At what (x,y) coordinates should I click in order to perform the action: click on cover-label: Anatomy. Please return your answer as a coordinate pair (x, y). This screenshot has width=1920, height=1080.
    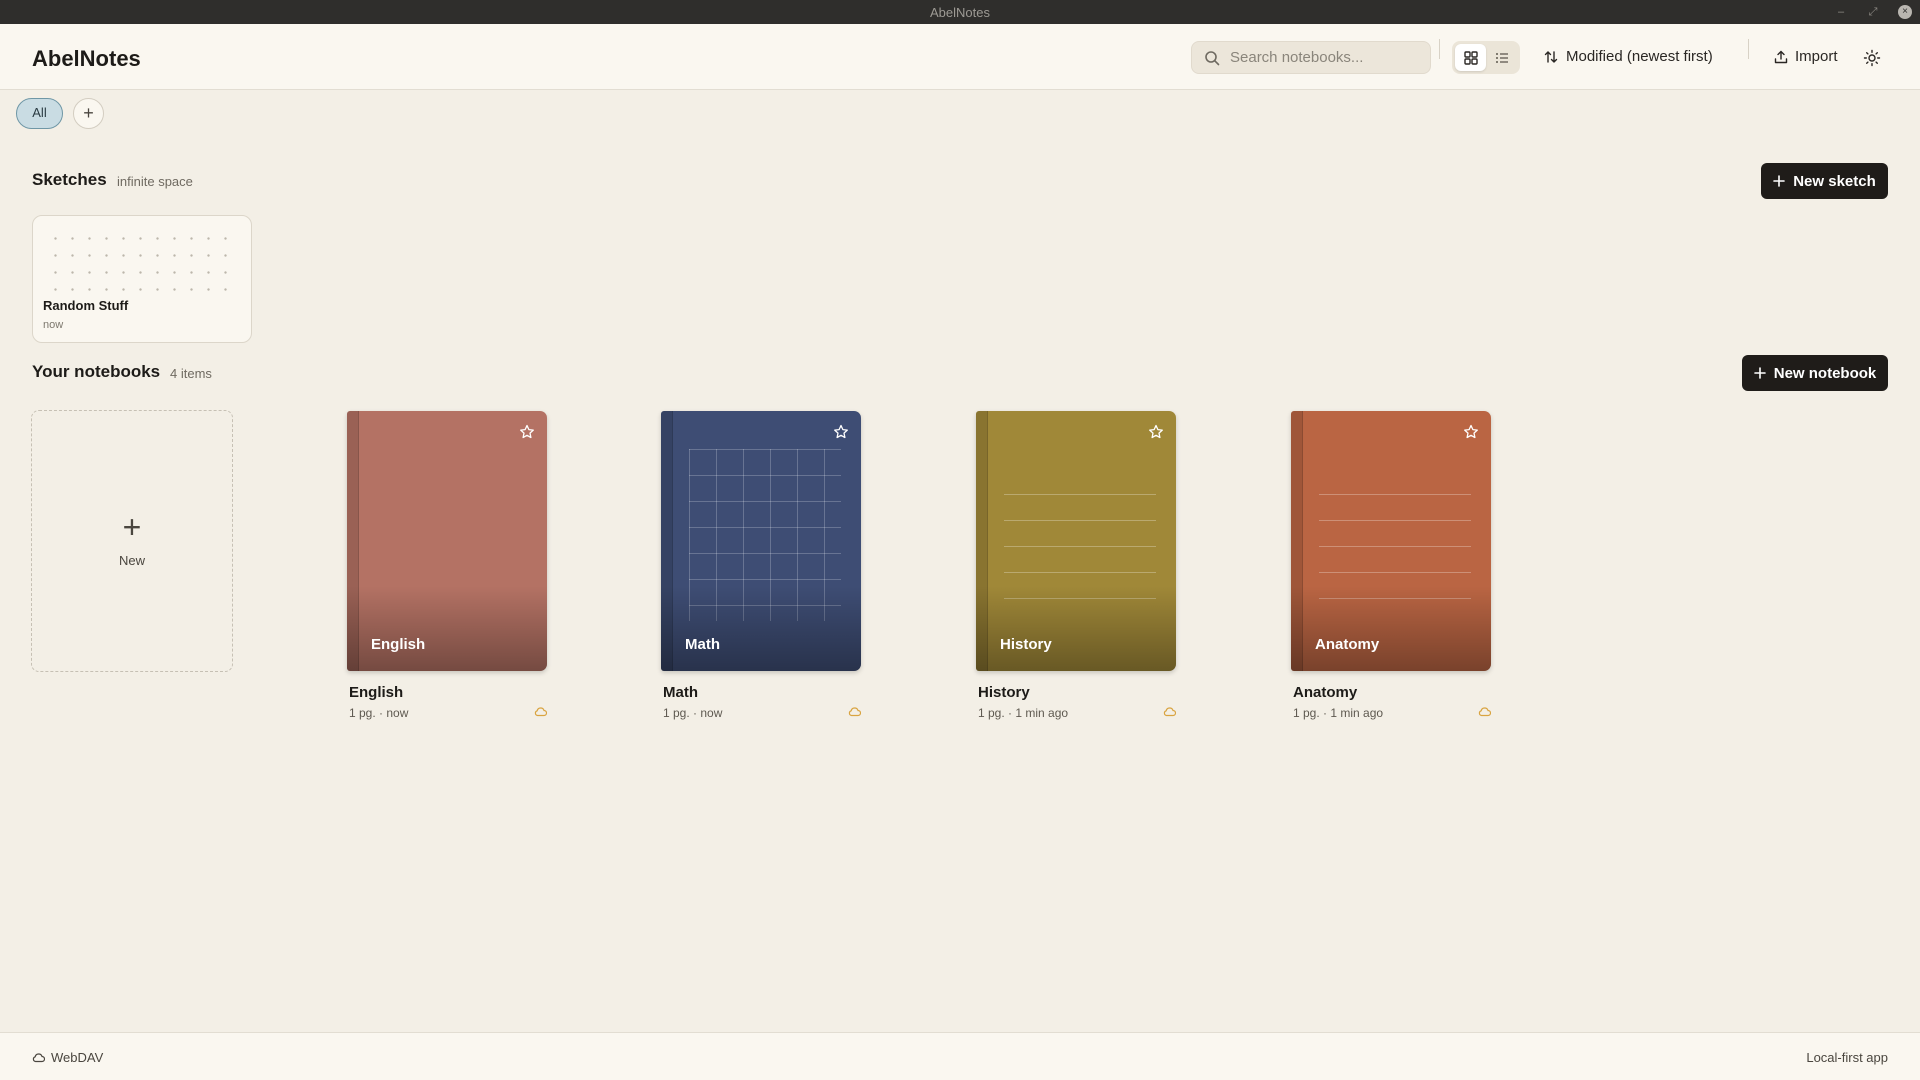
    Looking at the image, I should click on (1347, 644).